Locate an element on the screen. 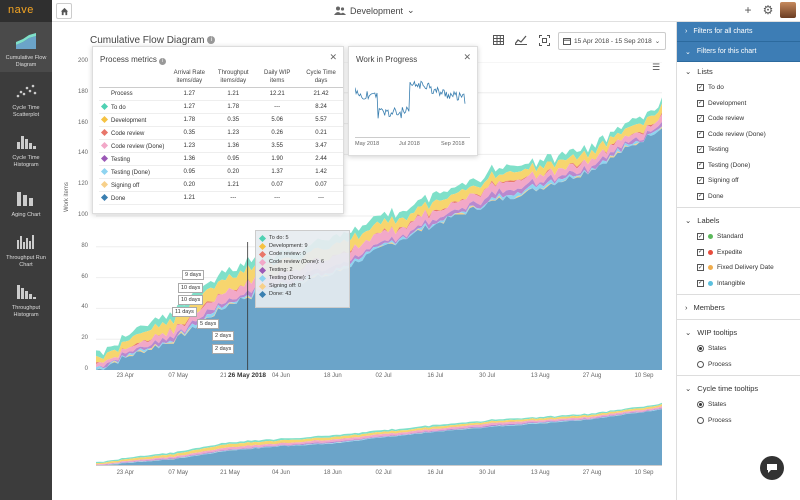 This screenshot has height=500, width=800. cfd-navigator is located at coordinates (379, 430).